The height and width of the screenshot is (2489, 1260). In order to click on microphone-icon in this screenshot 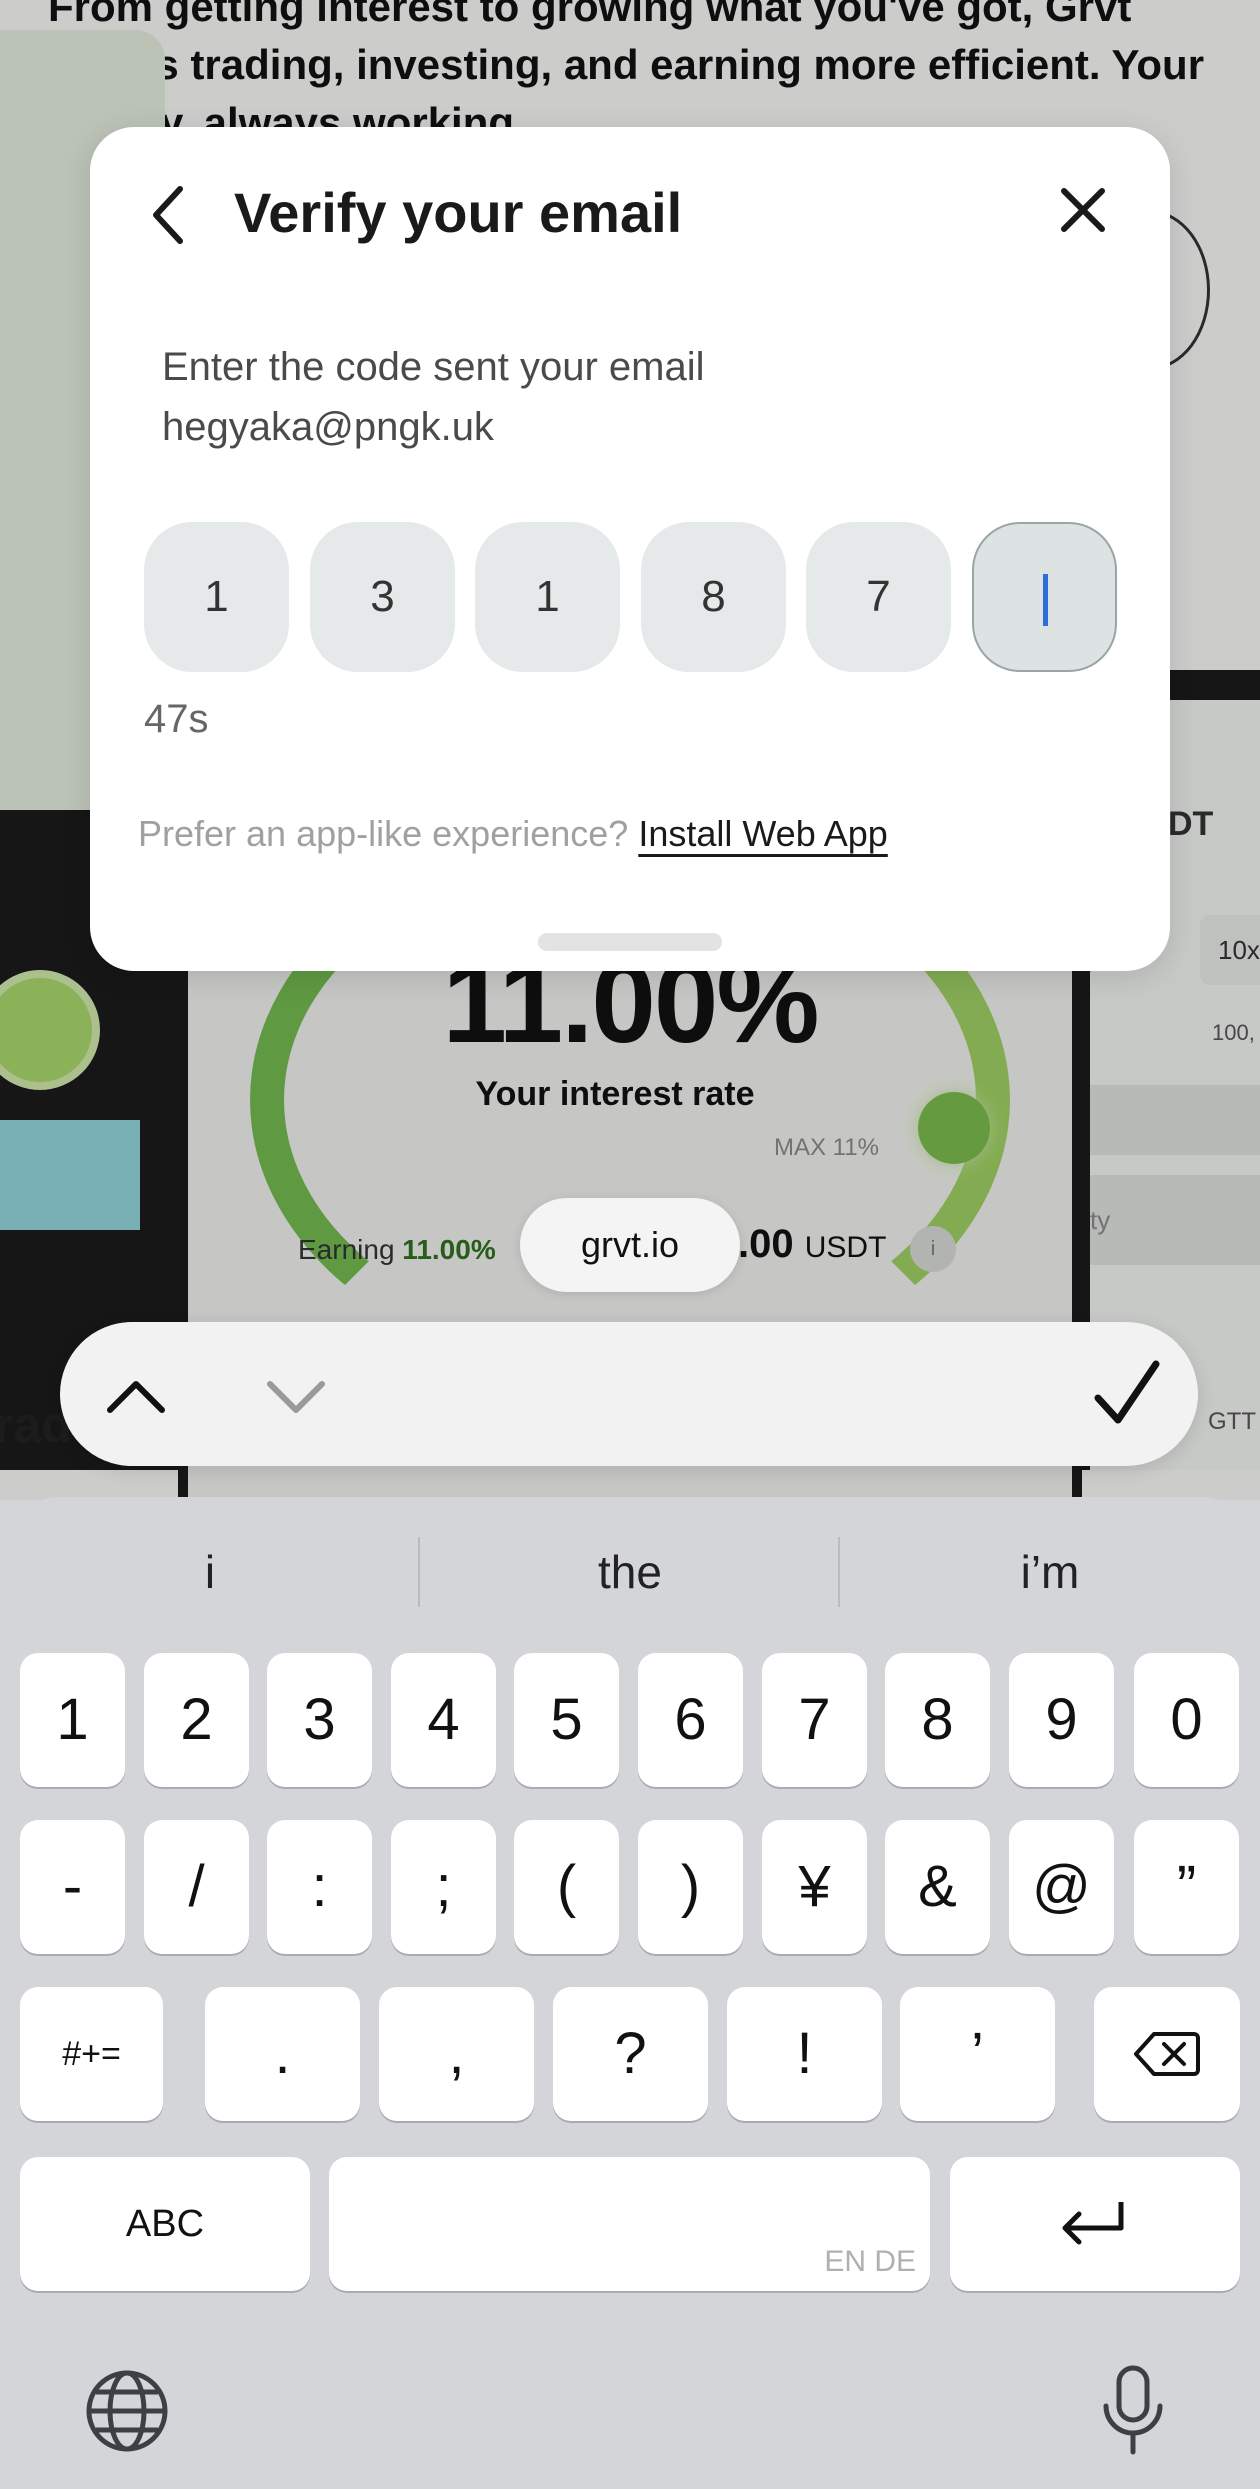, I will do `click(1133, 2410)`.